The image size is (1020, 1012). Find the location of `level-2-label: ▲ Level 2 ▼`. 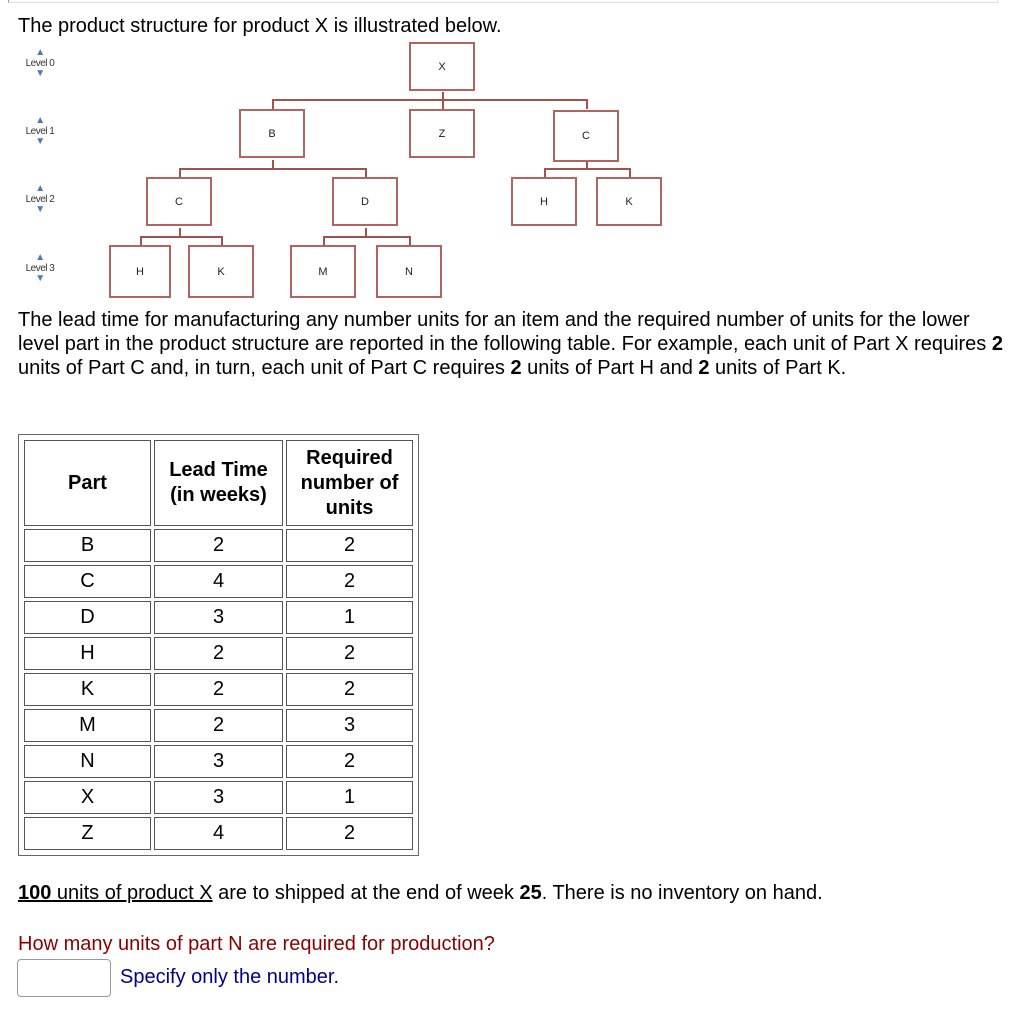

level-2-label: ▲ Level 2 ▼ is located at coordinates (40, 199).